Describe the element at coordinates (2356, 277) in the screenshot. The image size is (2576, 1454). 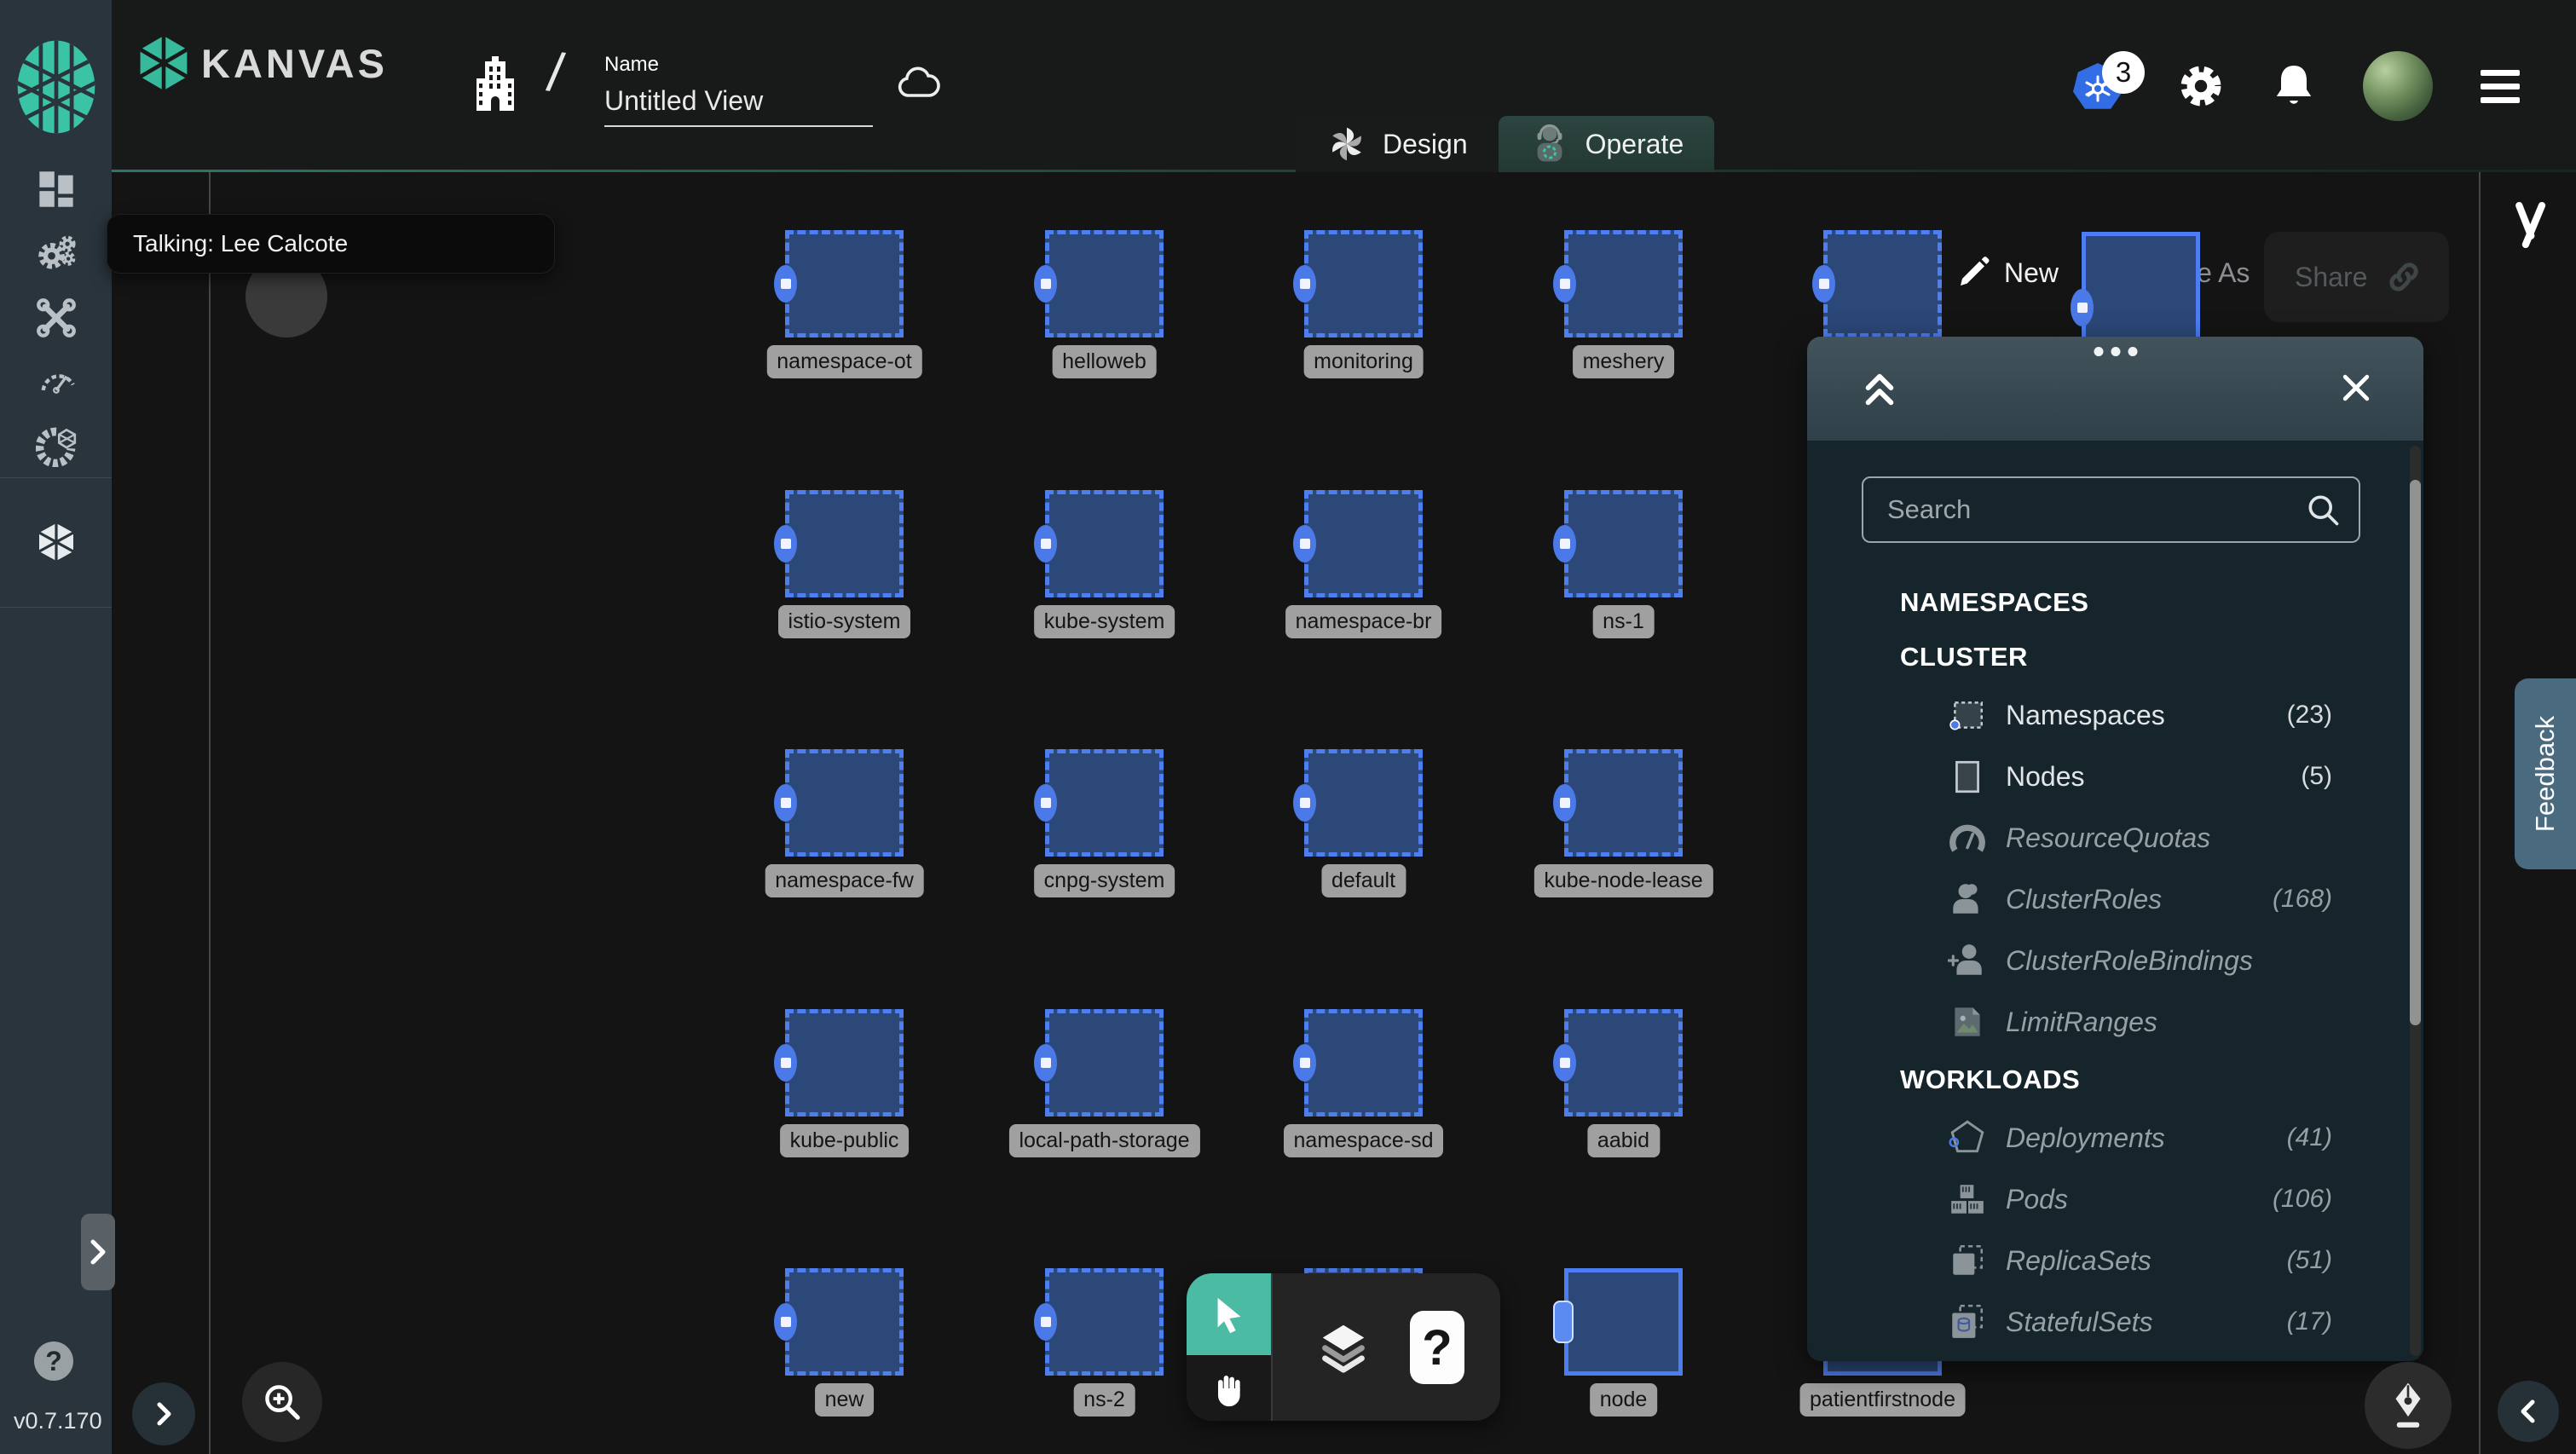
I see `share-button: Share` at that location.